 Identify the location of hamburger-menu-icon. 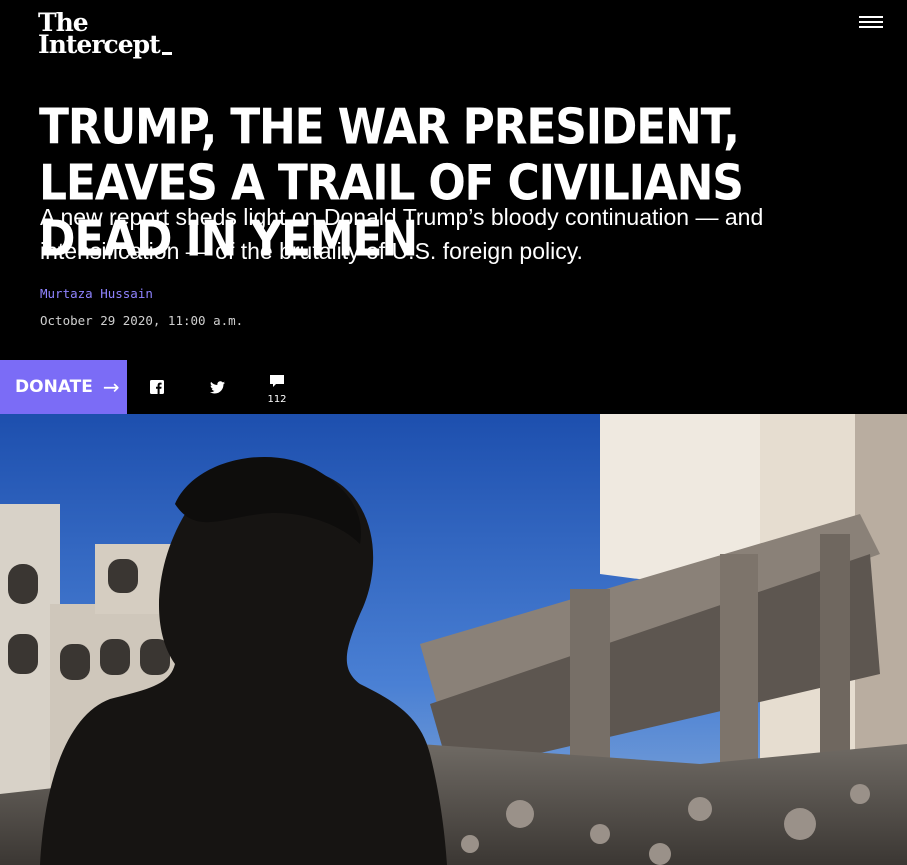
(872, 22).